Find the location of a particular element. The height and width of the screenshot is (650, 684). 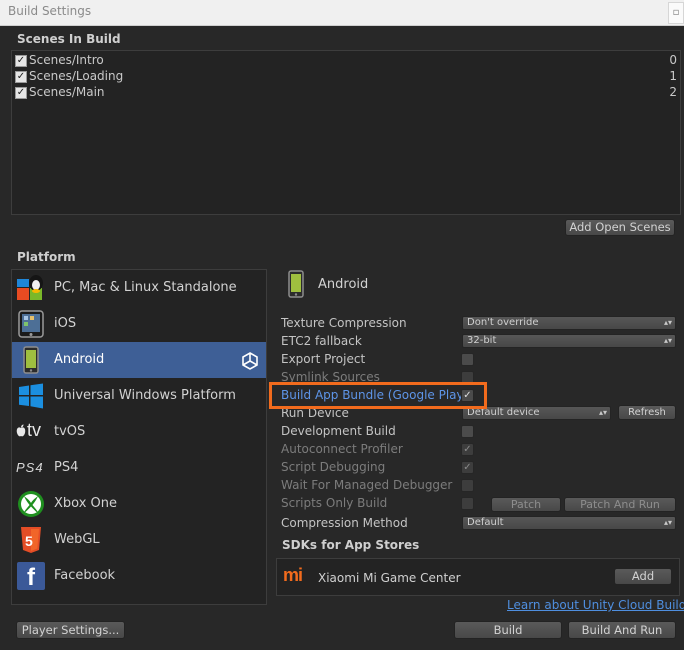

sdk-list: mi Xiaomi Mi Game Center Add is located at coordinates (478, 577).